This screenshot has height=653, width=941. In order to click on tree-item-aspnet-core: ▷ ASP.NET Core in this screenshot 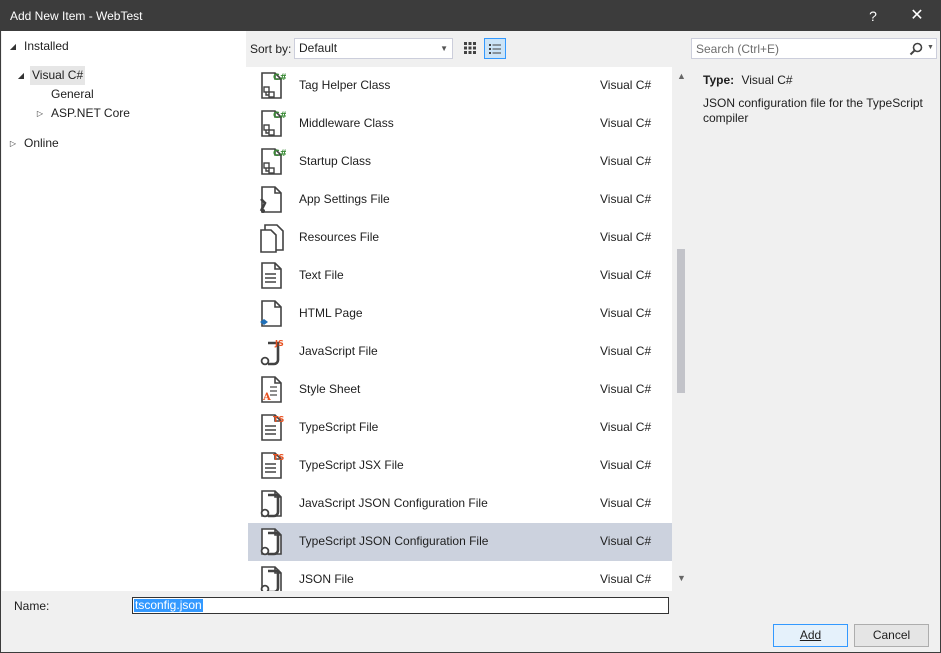, I will do `click(83, 113)`.